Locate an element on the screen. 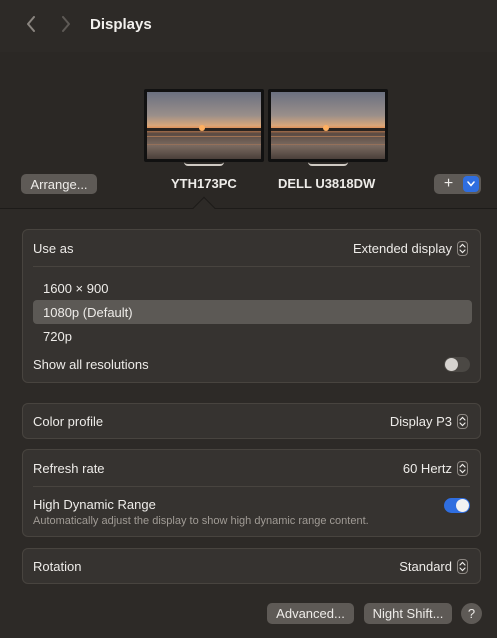  color-profile-card: Color profile Display P3 is located at coordinates (251, 421).